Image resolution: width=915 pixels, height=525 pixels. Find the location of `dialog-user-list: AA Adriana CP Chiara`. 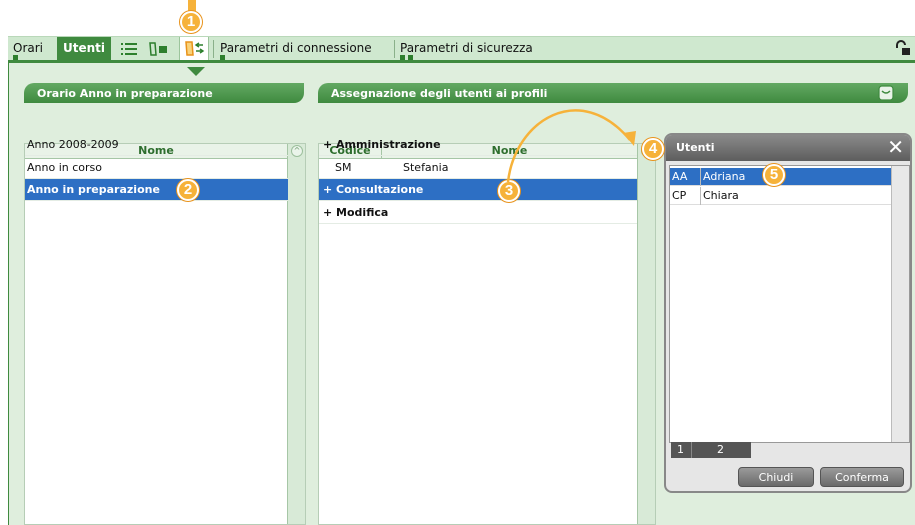

dialog-user-list: AA Adriana CP Chiara is located at coordinates (789, 304).